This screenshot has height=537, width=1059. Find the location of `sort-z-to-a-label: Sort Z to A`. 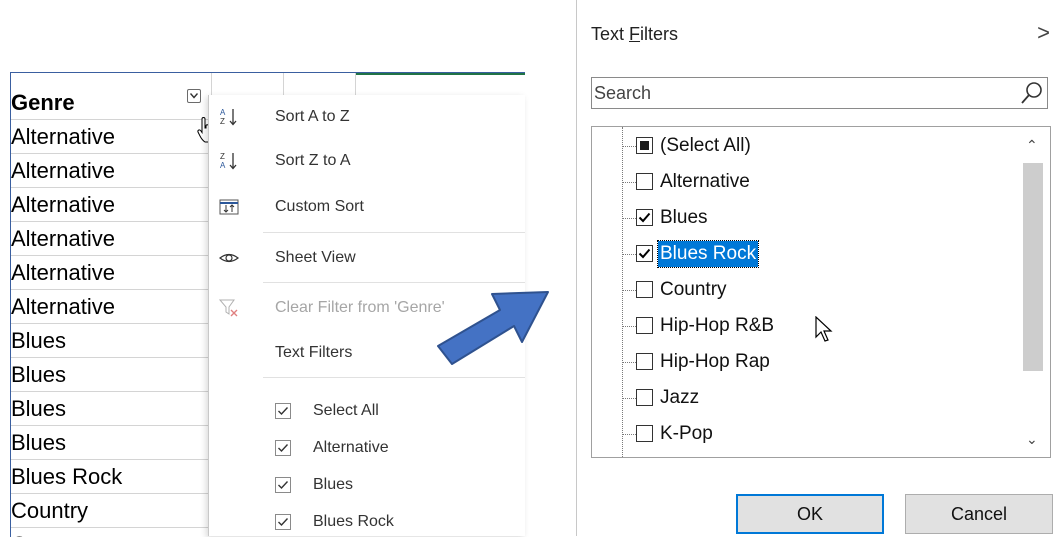

sort-z-to-a-label: Sort Z to A is located at coordinates (313, 160).